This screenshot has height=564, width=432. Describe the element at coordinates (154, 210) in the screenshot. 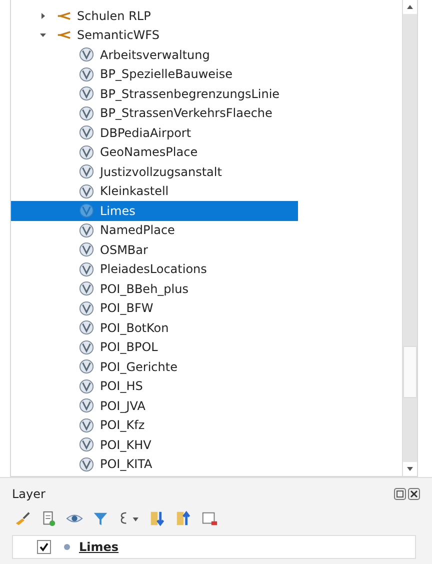

I see `layer-item: Limes` at that location.